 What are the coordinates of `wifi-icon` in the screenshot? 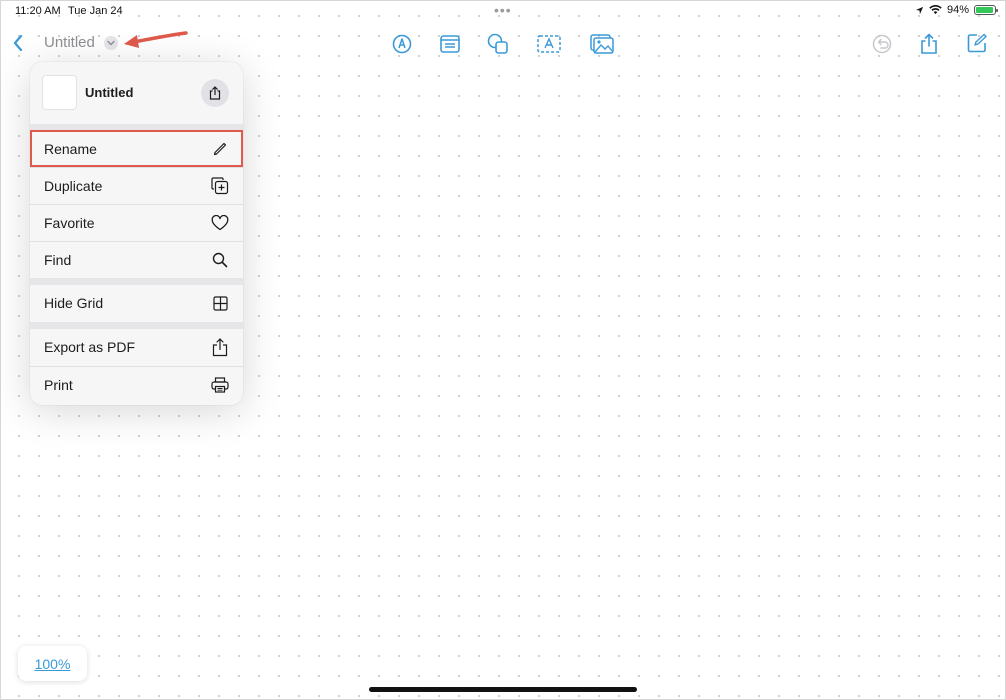 It's located at (935, 10).